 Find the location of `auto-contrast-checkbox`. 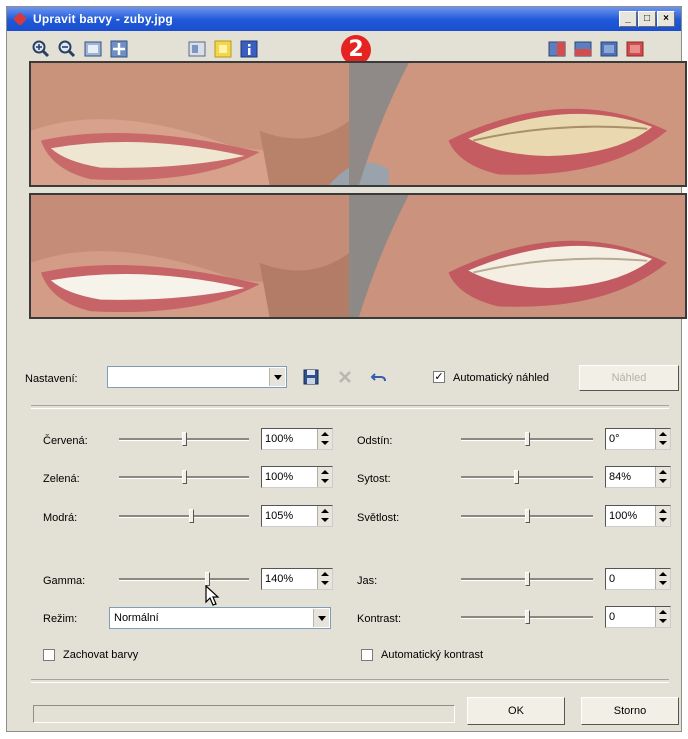

auto-contrast-checkbox is located at coordinates (367, 655).